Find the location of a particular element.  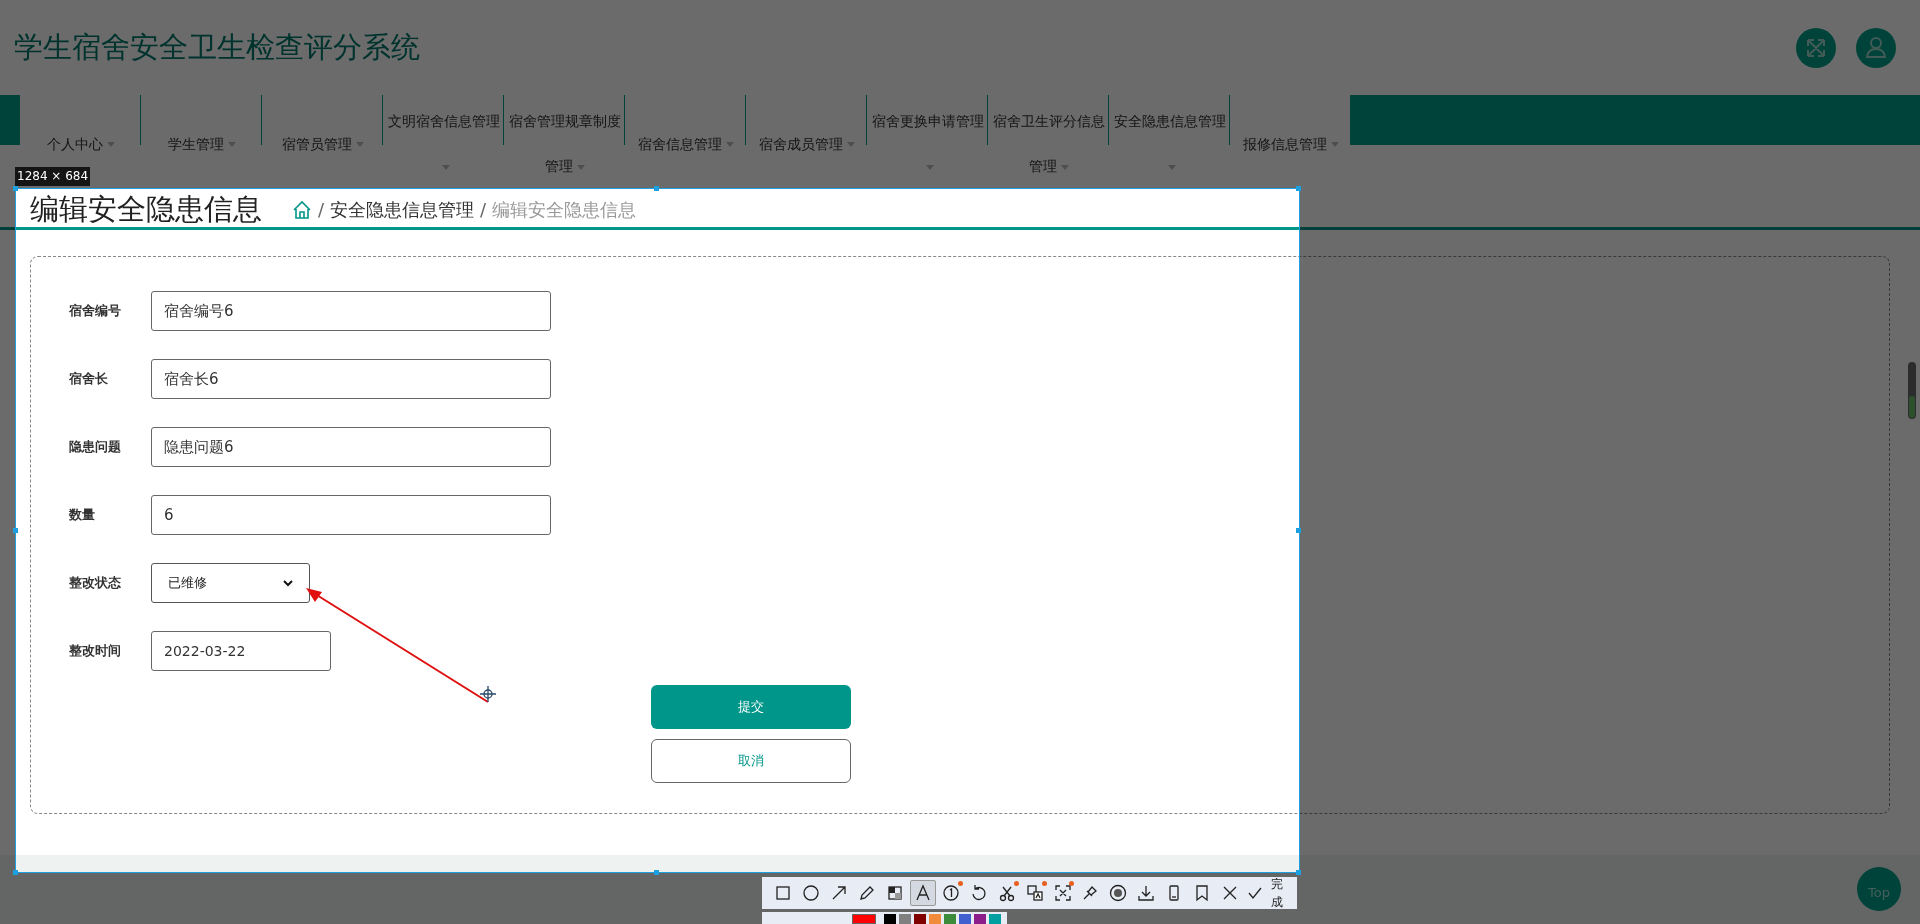

app-title: 学生宿舍安全卫生检查评分系统 is located at coordinates (217, 47).